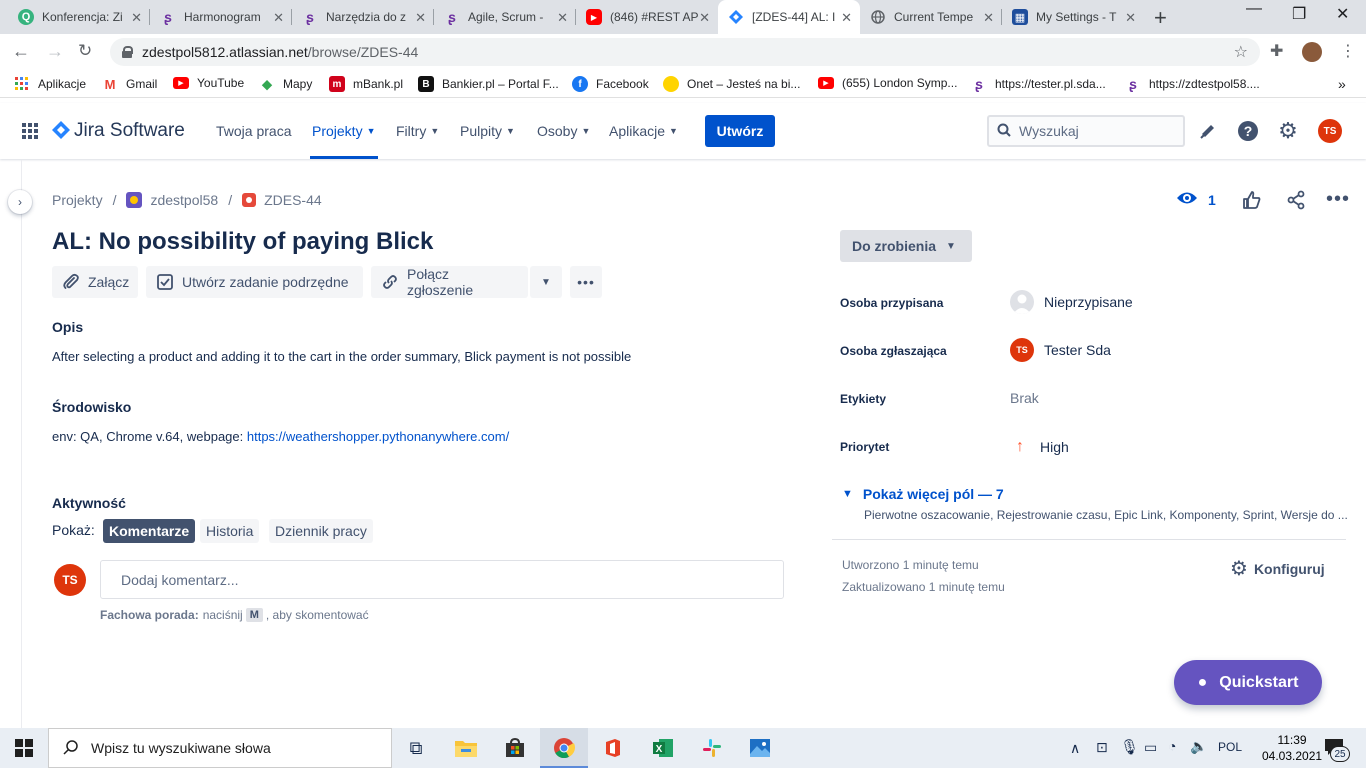 The height and width of the screenshot is (768, 1366). Describe the element at coordinates (1248, 131) in the screenshot. I see `help-icon: ?` at that location.